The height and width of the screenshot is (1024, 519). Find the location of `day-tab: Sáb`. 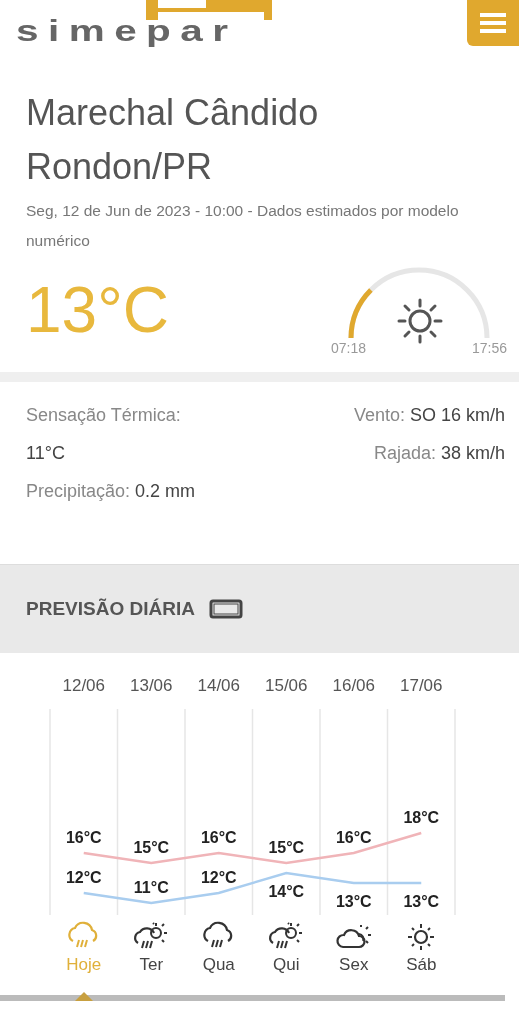

day-tab: Sáb is located at coordinates (421, 956).